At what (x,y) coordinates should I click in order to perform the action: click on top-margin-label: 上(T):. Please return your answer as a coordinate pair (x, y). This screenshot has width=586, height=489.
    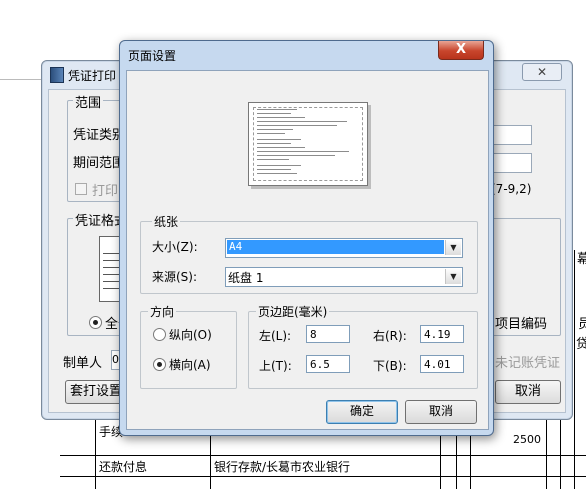
    Looking at the image, I should click on (275, 366).